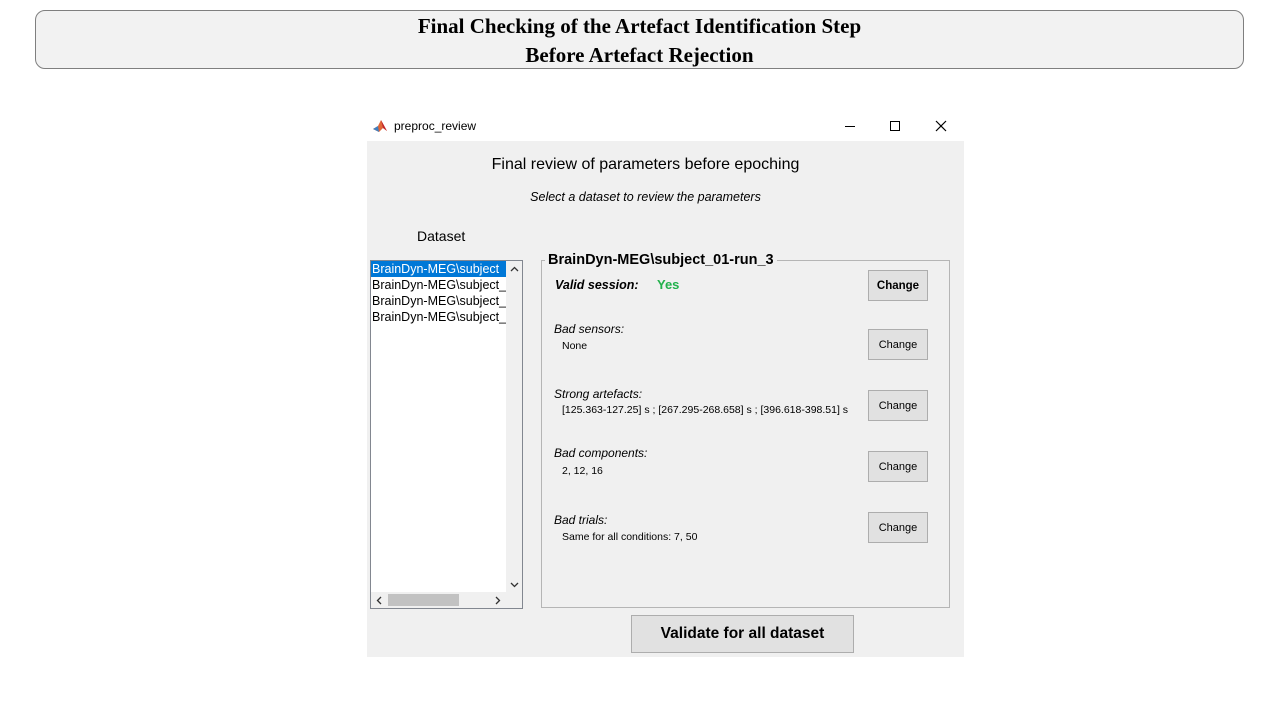 The width and height of the screenshot is (1280, 720). I want to click on window-title: preproc_review, so click(435, 126).